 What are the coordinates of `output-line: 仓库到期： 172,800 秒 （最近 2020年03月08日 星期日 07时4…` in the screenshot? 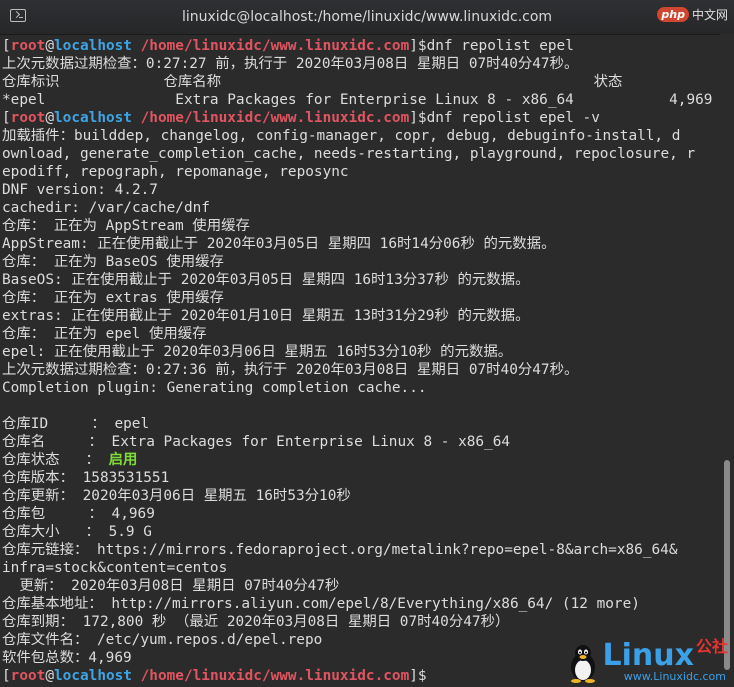 It's located at (256, 622).